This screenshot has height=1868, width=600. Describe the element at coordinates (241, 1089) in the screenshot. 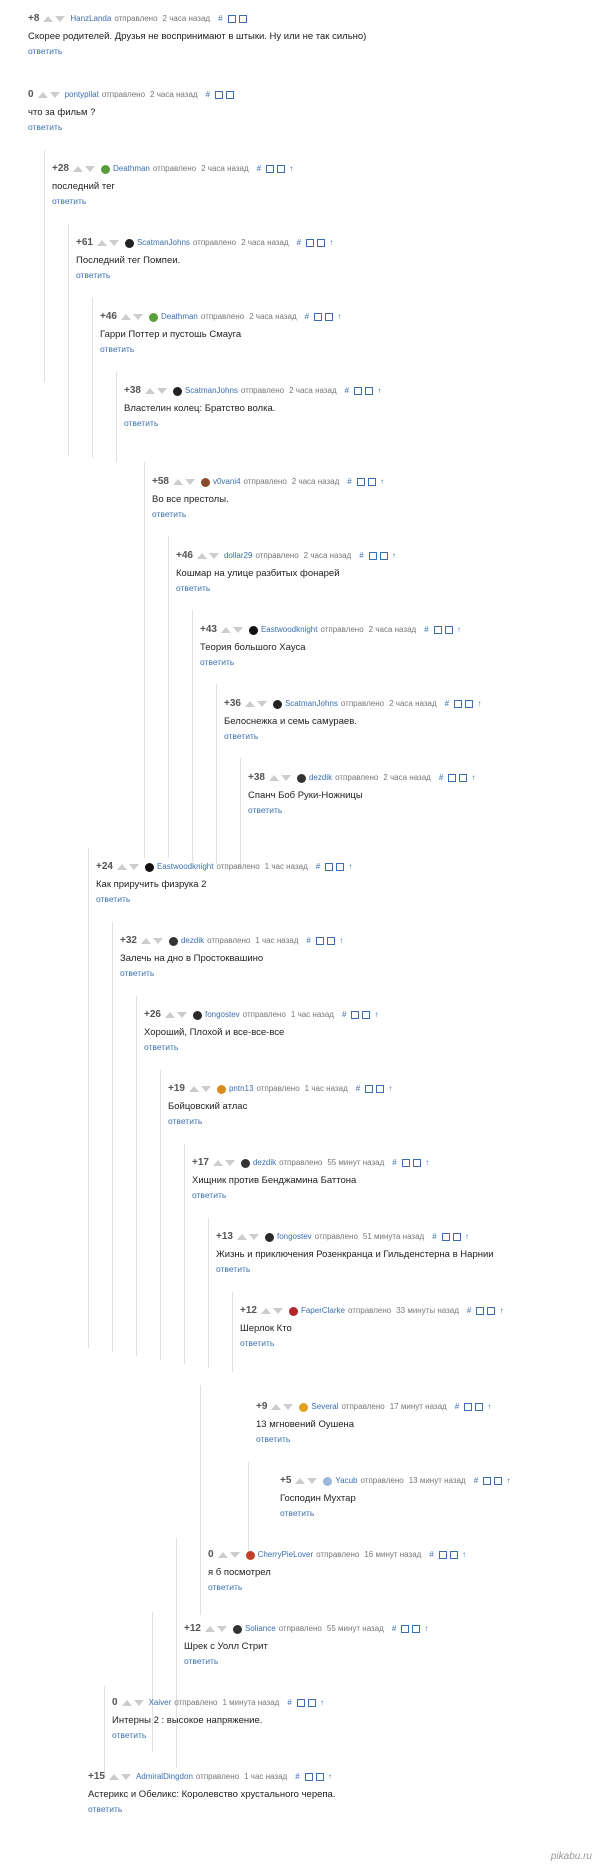

I see `comment-author: pntn13` at that location.